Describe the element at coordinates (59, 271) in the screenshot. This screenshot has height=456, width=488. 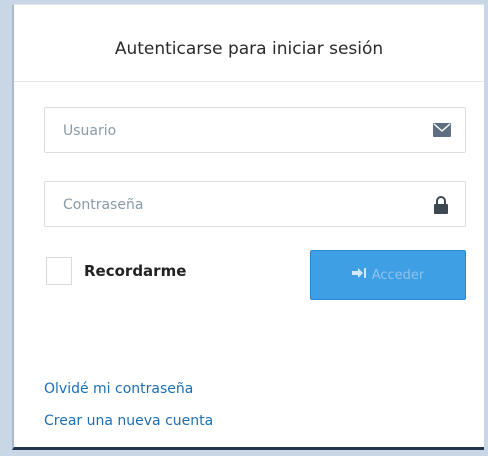
I see `remember-checkbox` at that location.